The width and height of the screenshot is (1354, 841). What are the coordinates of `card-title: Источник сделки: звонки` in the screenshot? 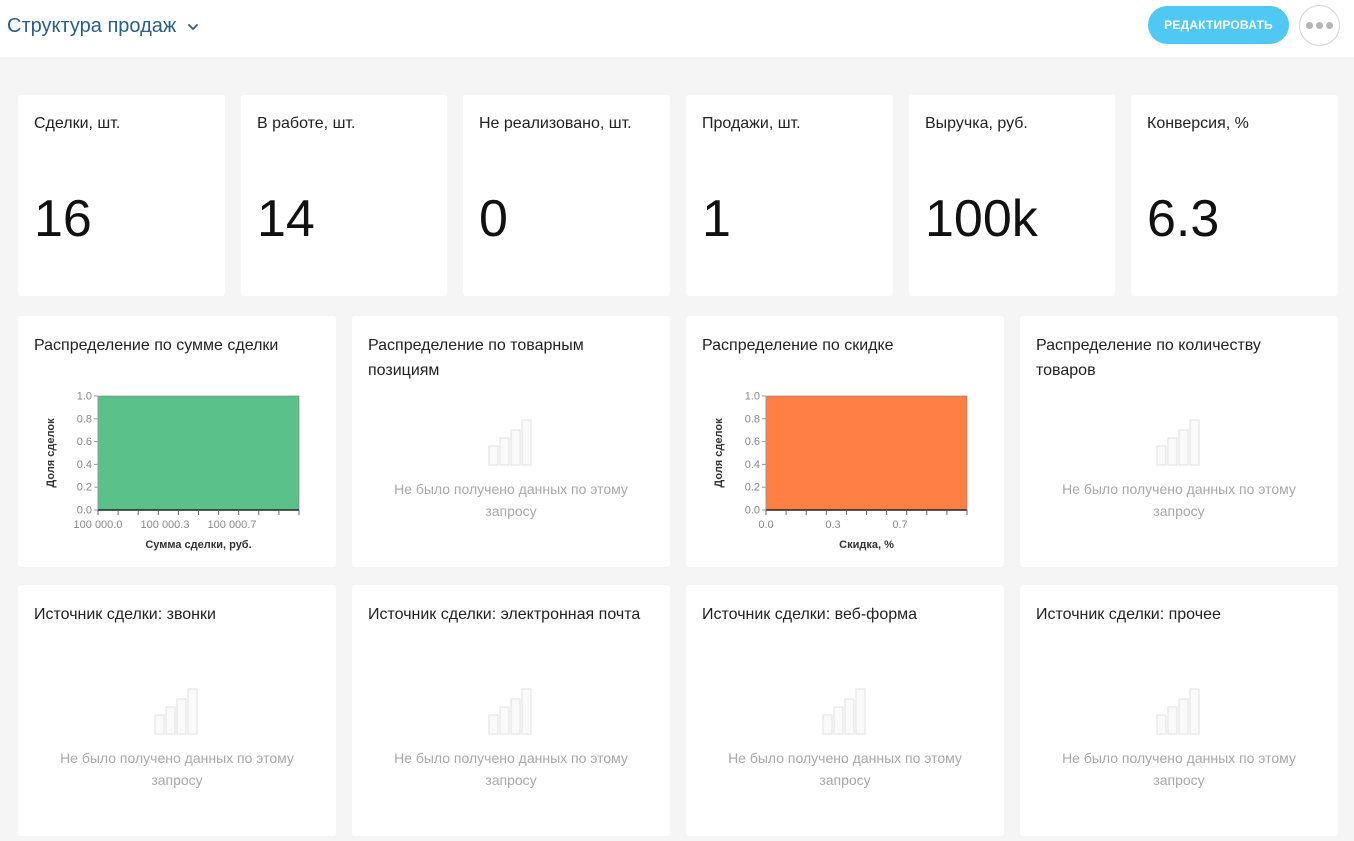 It's located at (125, 614).